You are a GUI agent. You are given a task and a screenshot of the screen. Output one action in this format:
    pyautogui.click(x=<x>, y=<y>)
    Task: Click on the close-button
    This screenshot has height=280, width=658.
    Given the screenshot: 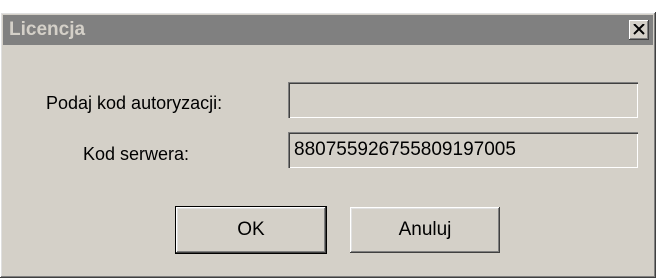 What is the action you would take?
    pyautogui.click(x=639, y=30)
    